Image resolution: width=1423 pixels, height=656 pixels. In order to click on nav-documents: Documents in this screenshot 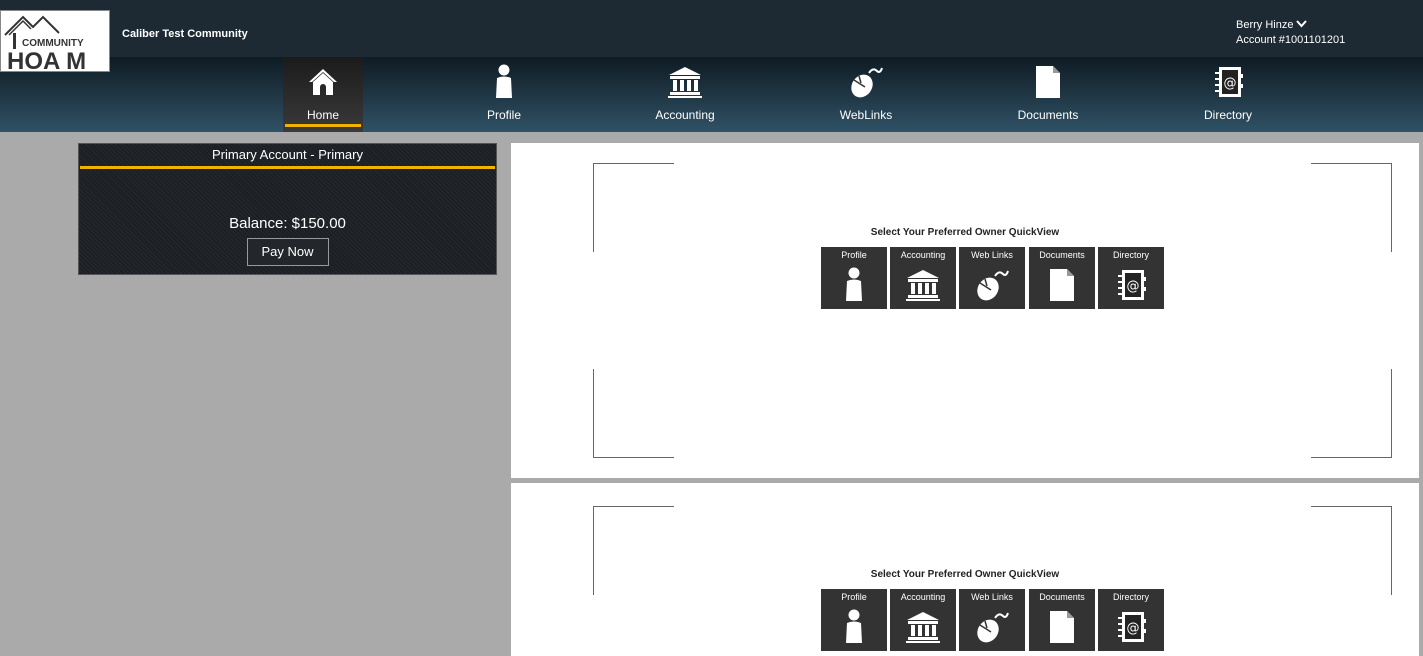, I will do `click(1048, 94)`.